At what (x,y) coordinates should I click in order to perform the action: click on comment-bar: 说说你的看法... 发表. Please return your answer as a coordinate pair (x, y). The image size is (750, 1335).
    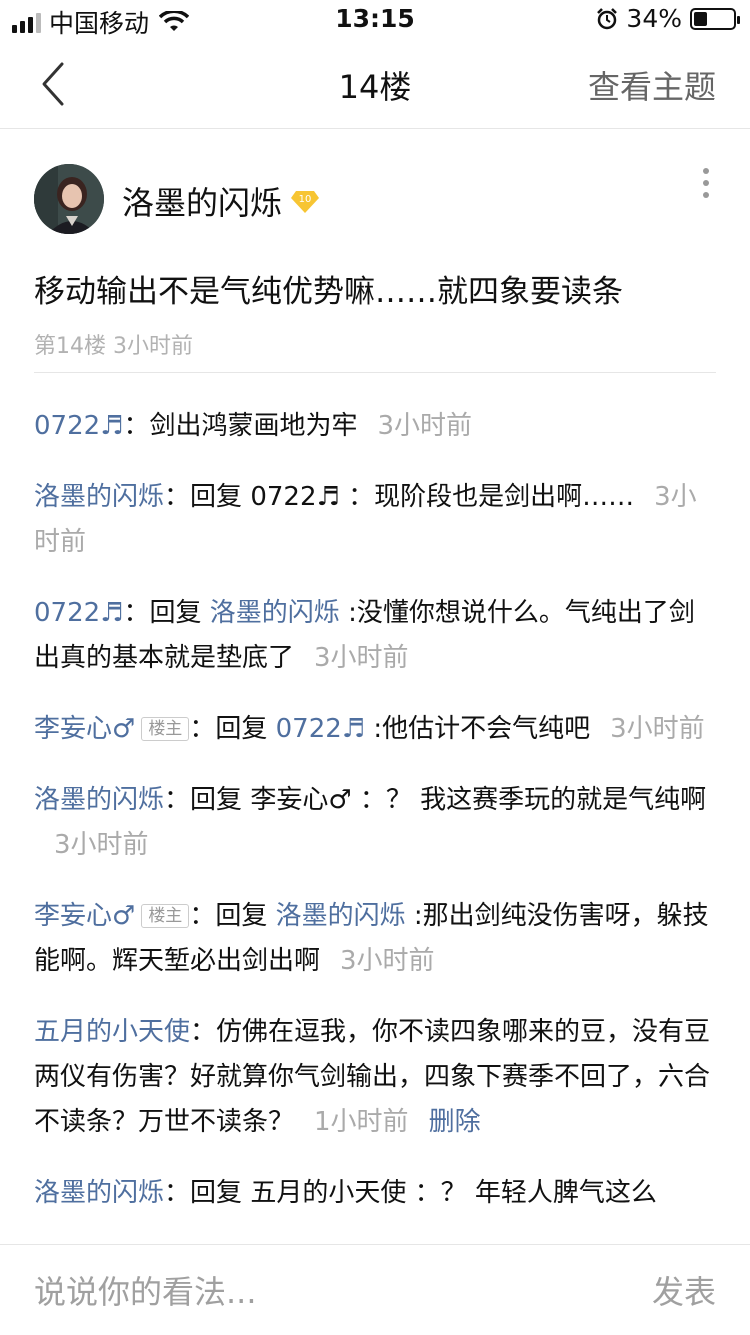
    Looking at the image, I should click on (375, 1289).